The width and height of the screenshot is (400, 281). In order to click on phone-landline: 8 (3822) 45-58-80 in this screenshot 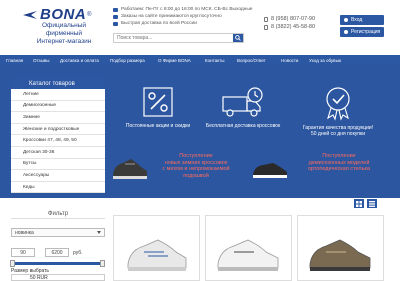, I will do `click(289, 27)`.